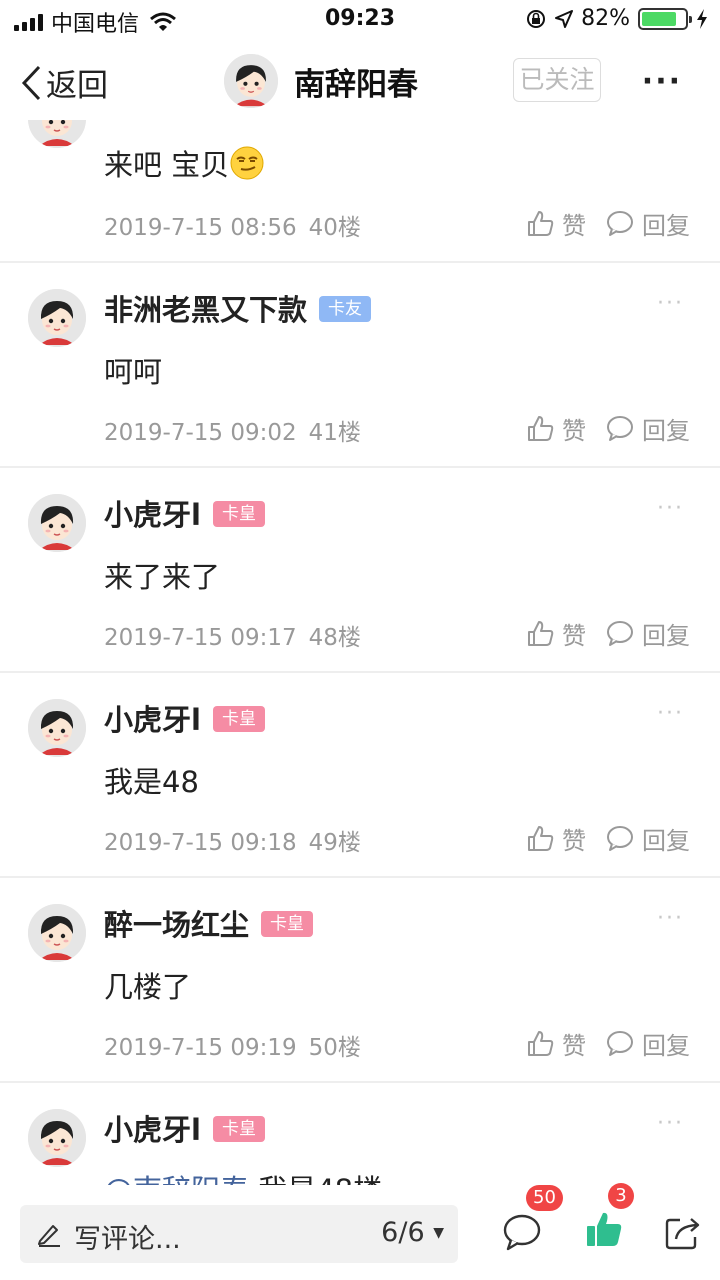  I want to click on share-icon, so click(682, 1234).